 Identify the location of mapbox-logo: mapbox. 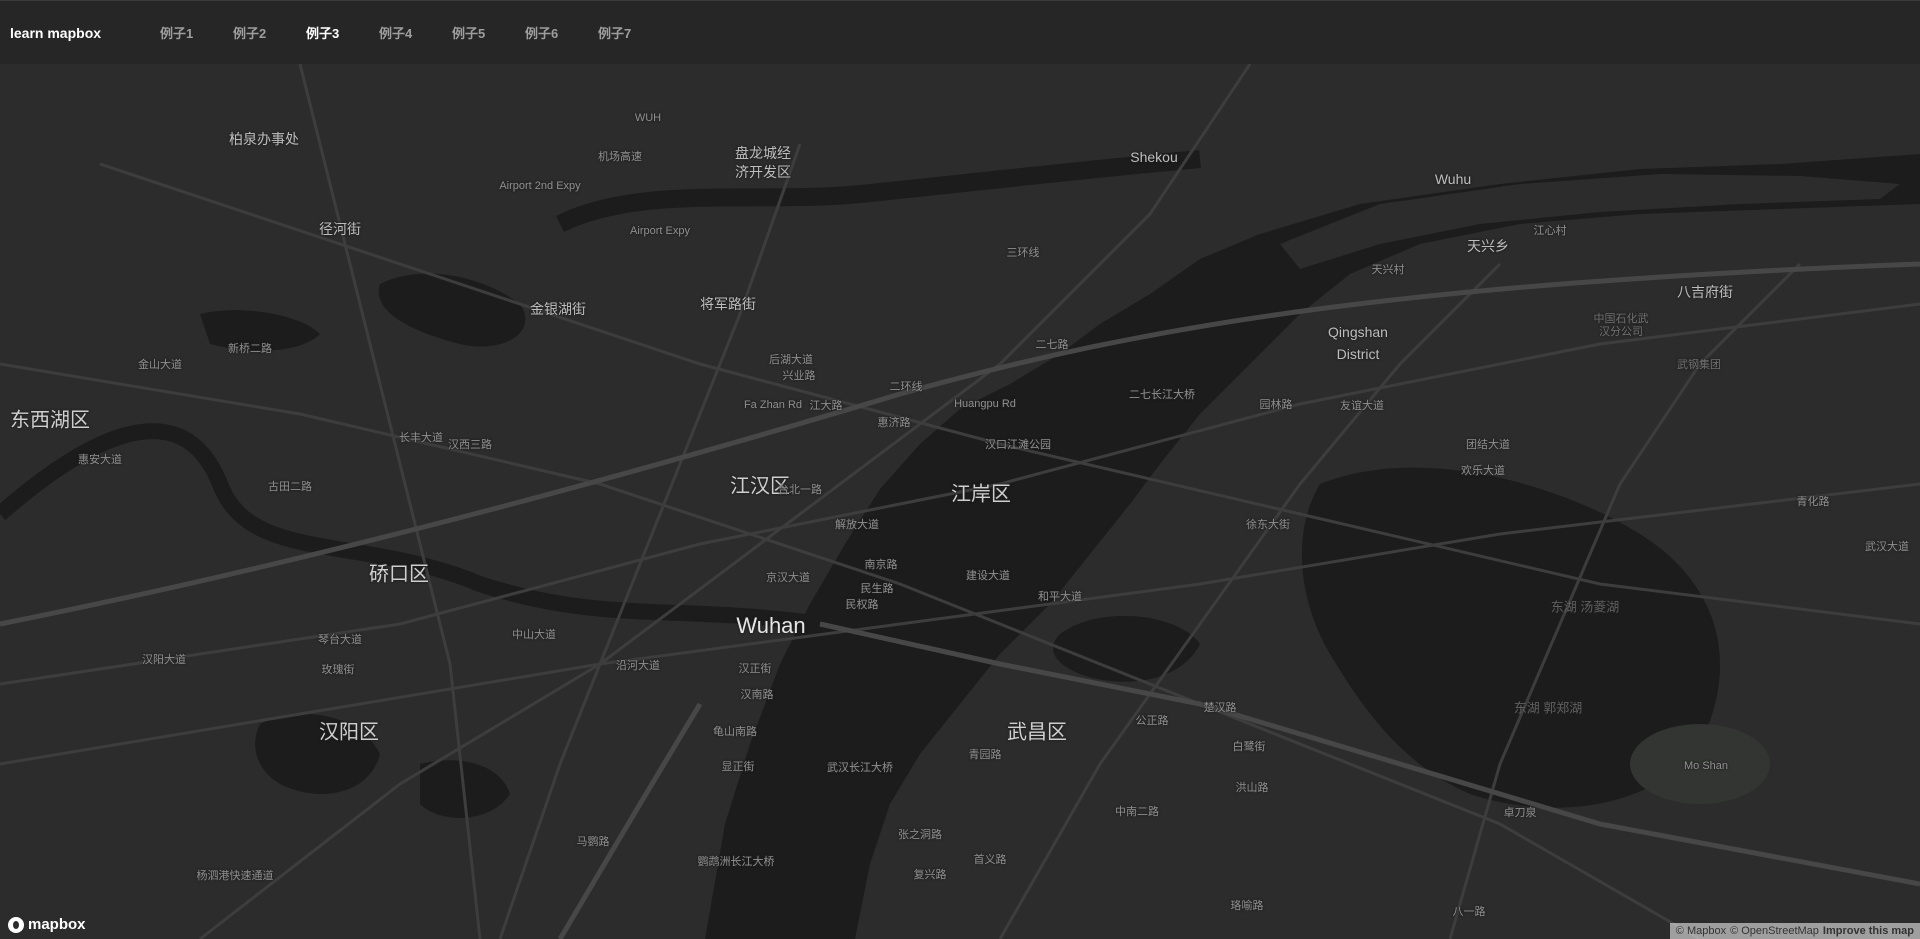
(47, 924).